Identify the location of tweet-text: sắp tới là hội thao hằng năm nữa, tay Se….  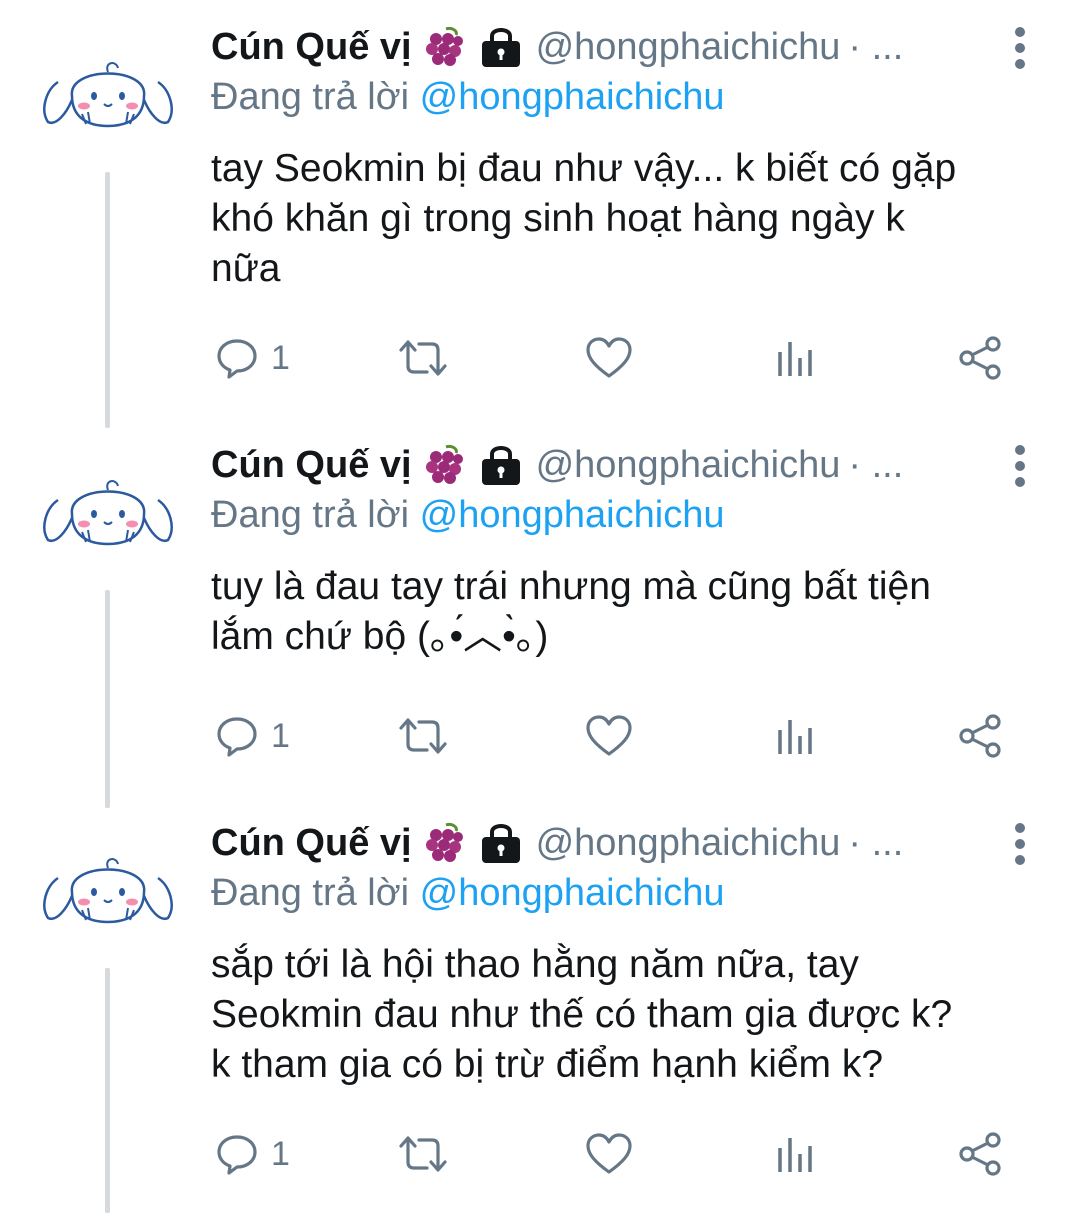
(631, 1015).